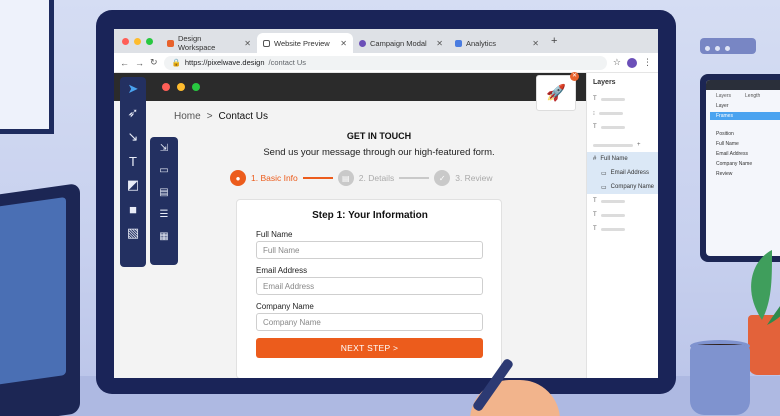  I want to click on forward-icon: →, so click(139, 63).